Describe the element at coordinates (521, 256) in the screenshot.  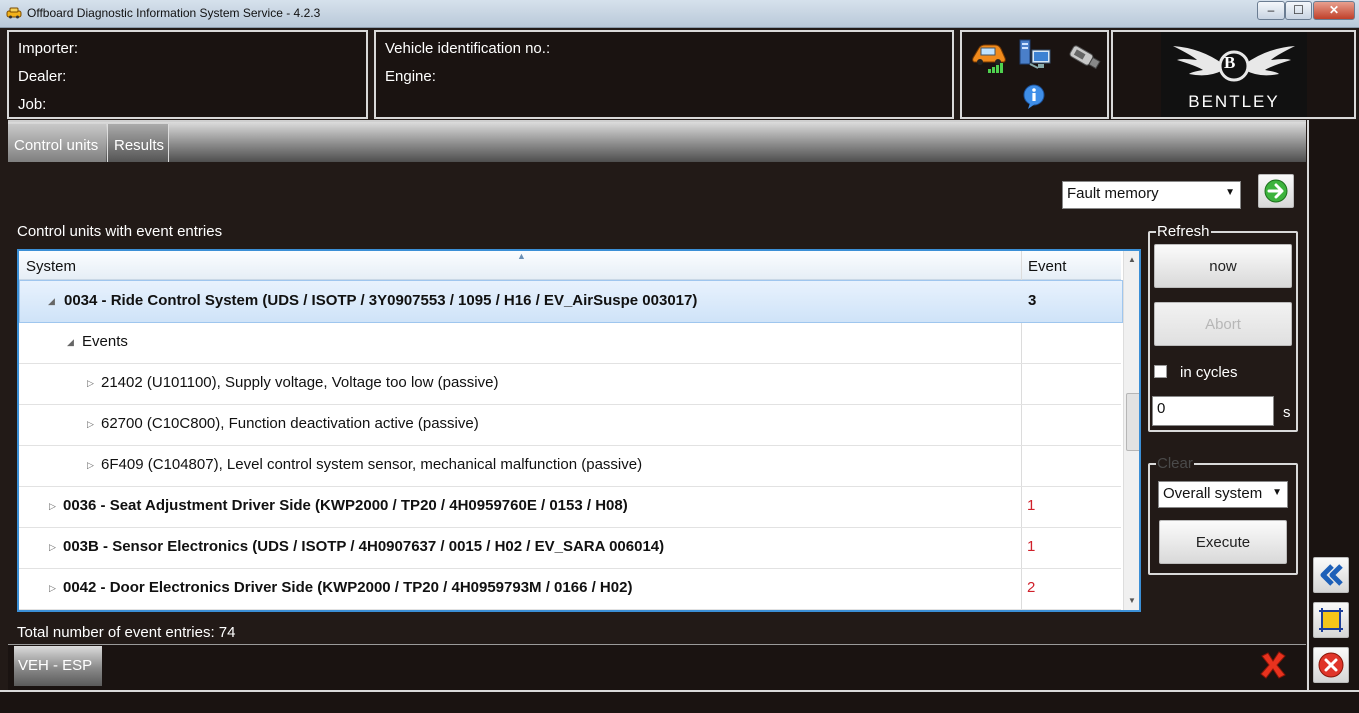
I see `sort-ascending-icon: ▲` at that location.